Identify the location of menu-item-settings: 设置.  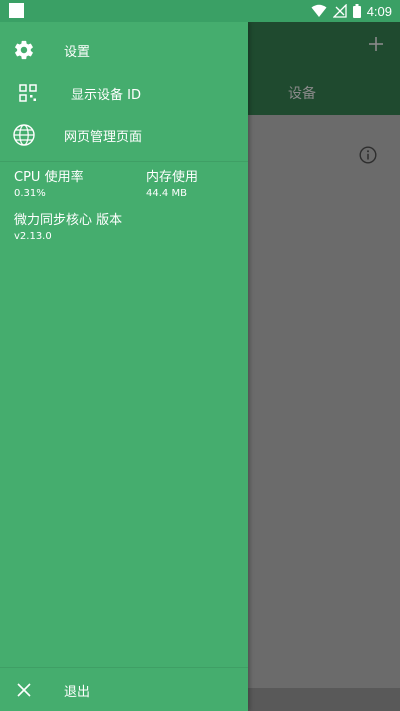
(124, 50).